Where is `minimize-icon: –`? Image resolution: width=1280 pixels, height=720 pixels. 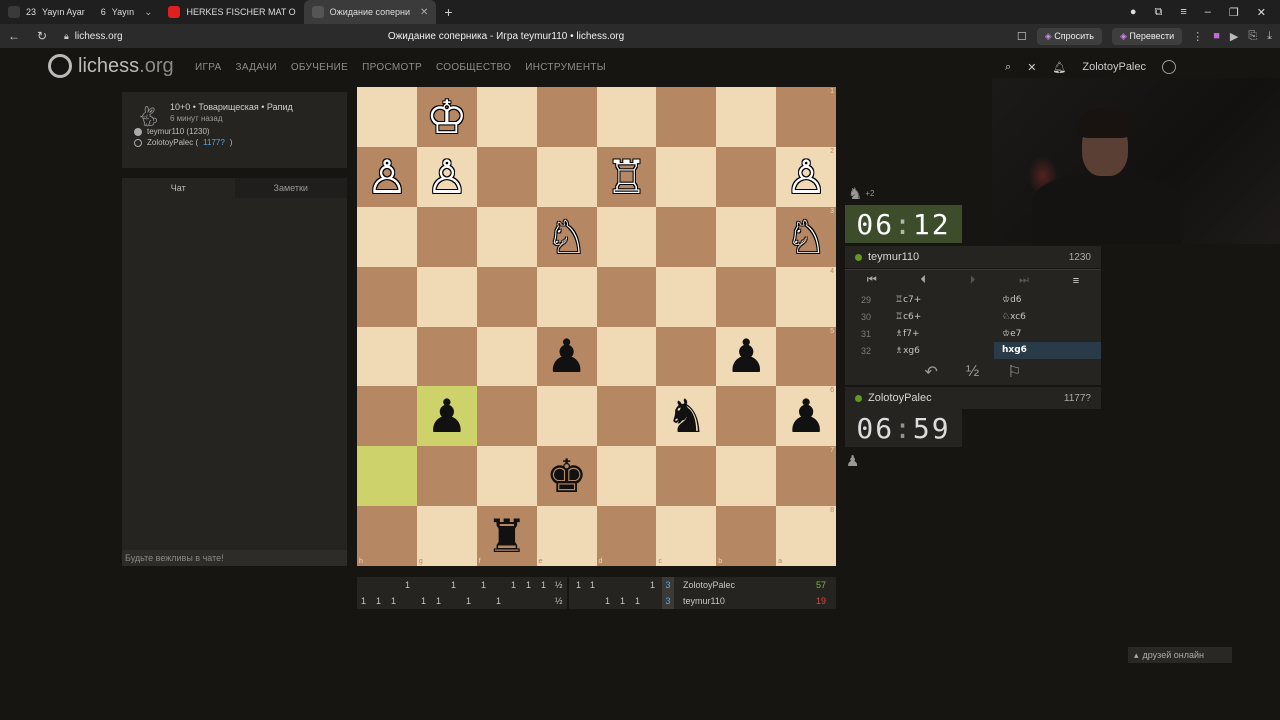 minimize-icon: – is located at coordinates (1208, 12).